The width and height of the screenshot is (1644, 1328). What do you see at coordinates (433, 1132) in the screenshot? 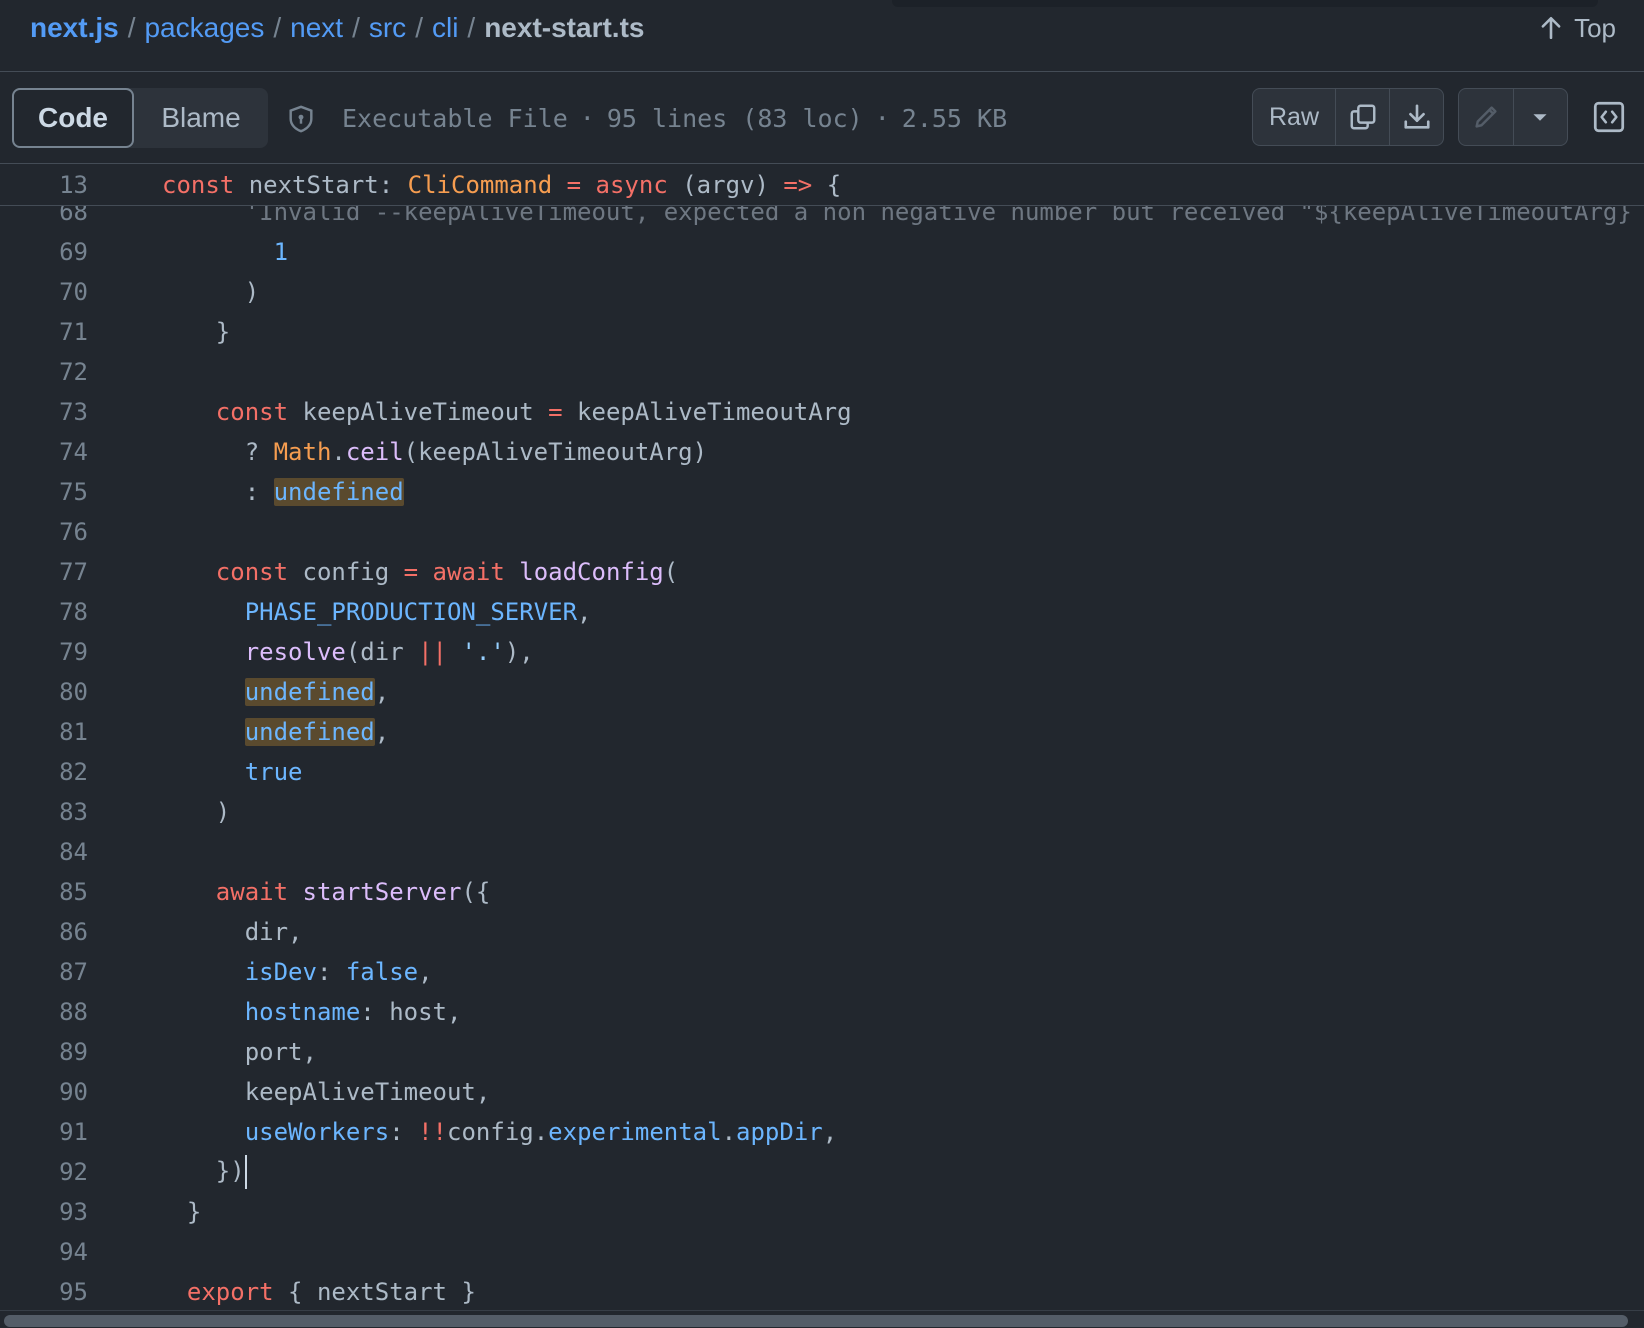
I see `code-token: !!` at bounding box center [433, 1132].